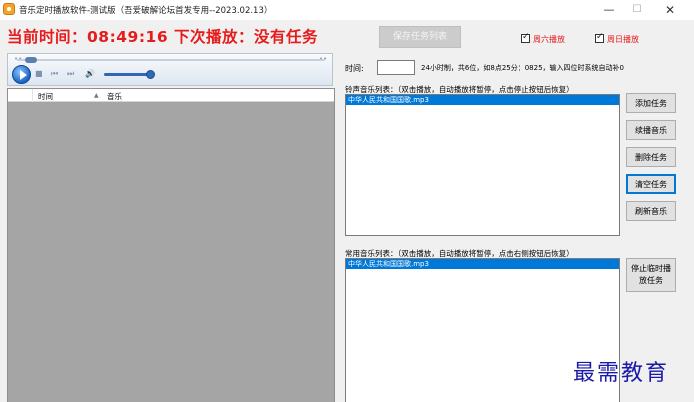 The width and height of the screenshot is (694, 402). What do you see at coordinates (651, 130) in the screenshot?
I see `continue-music-button: 续播音乐` at bounding box center [651, 130].